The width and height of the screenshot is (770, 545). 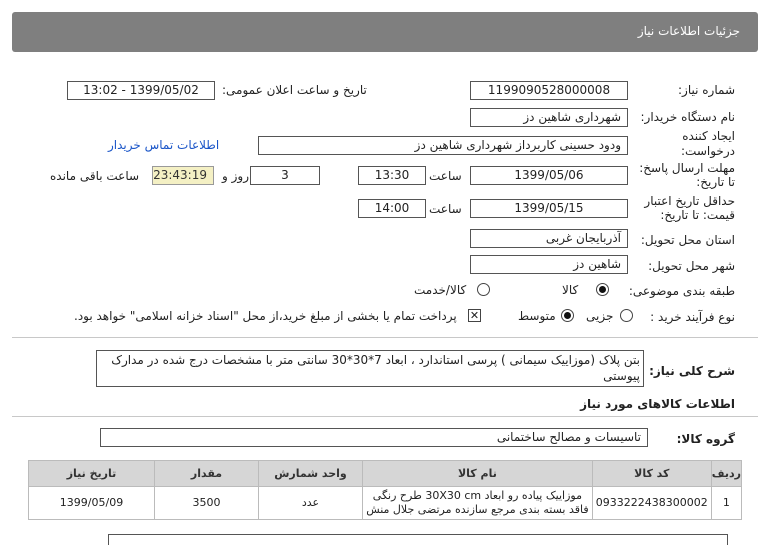 What do you see at coordinates (715, 182) in the screenshot?
I see `reply-deadline-label-2: تا تاریخ:` at bounding box center [715, 182].